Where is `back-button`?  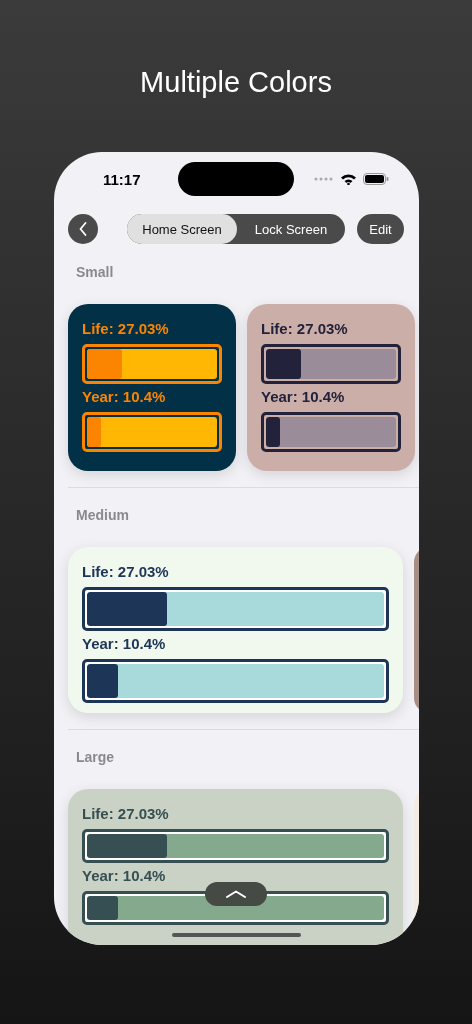
back-button is located at coordinates (83, 229).